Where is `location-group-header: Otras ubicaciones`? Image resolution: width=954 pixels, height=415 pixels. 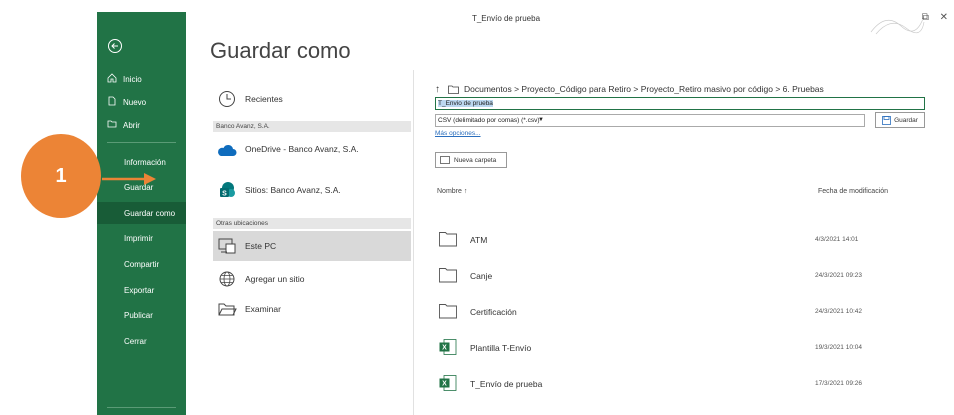 location-group-header: Otras ubicaciones is located at coordinates (312, 223).